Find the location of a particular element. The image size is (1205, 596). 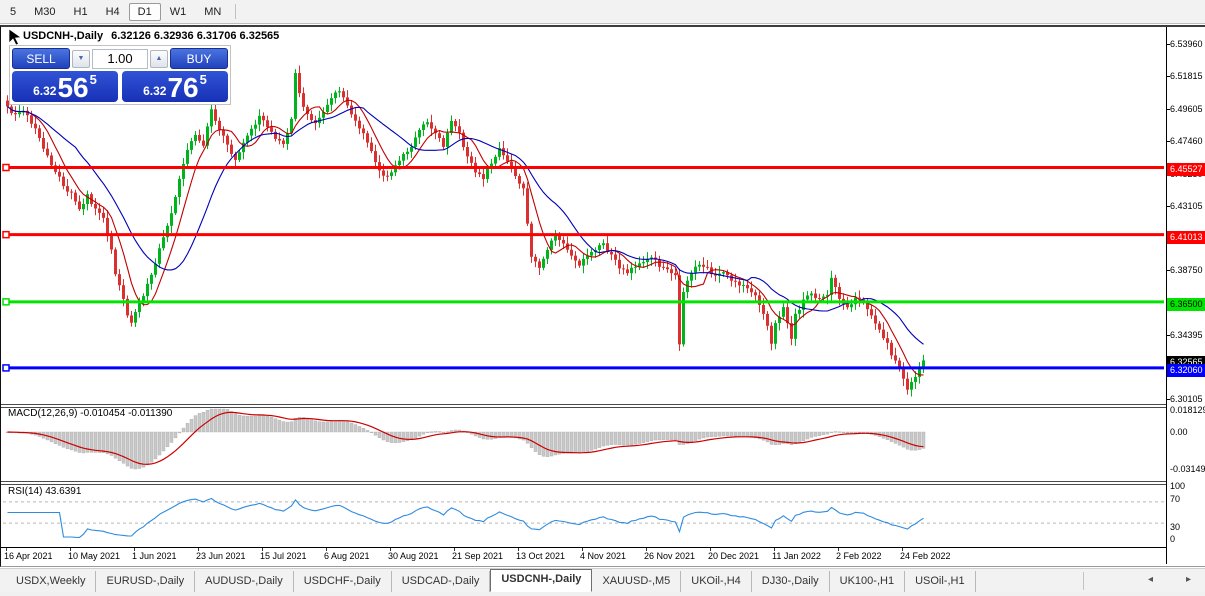

date-tick-label: 21 Sep 2021 is located at coordinates (478, 556).